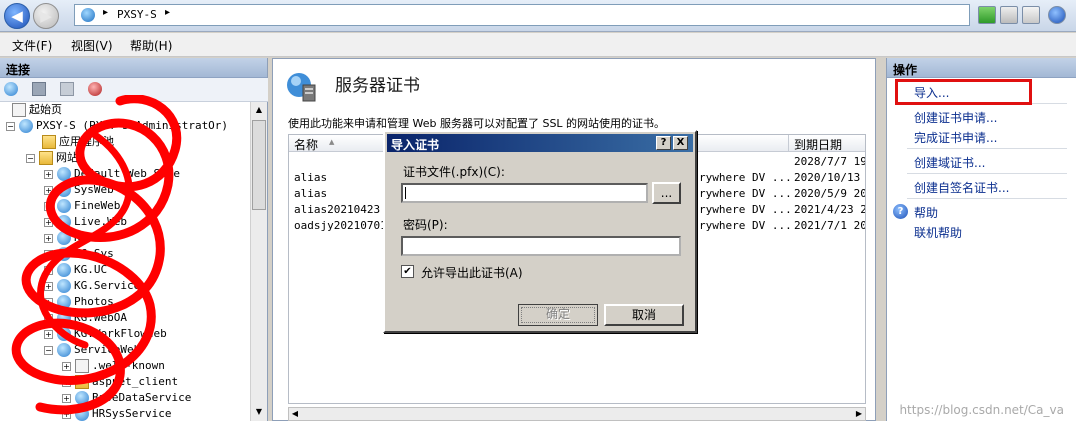 The height and width of the screenshot is (421, 1076). Describe the element at coordinates (37, 110) in the screenshot. I see `tree-item-start-page: 起始页` at that location.